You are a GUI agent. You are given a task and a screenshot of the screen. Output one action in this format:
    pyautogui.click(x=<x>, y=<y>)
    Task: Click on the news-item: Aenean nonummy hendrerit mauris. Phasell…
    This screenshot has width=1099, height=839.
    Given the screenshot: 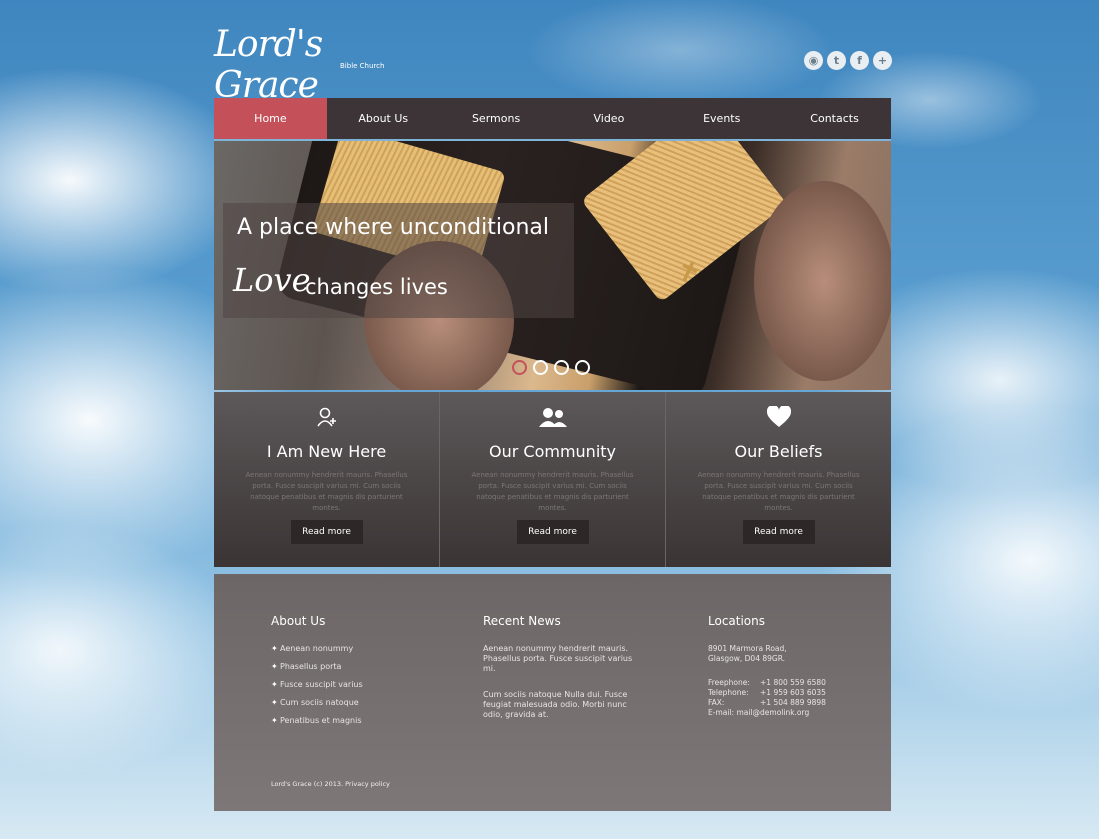 What is the action you would take?
    pyautogui.click(x=558, y=659)
    